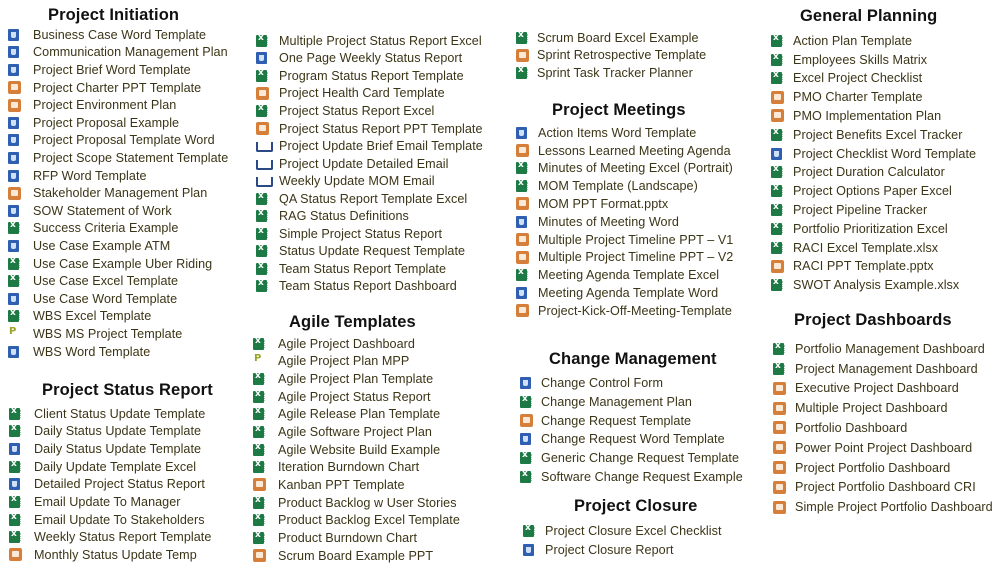 This screenshot has width=1006, height=566. What do you see at coordinates (107, 520) in the screenshot?
I see `template-link: Email Update To Stakeholders` at bounding box center [107, 520].